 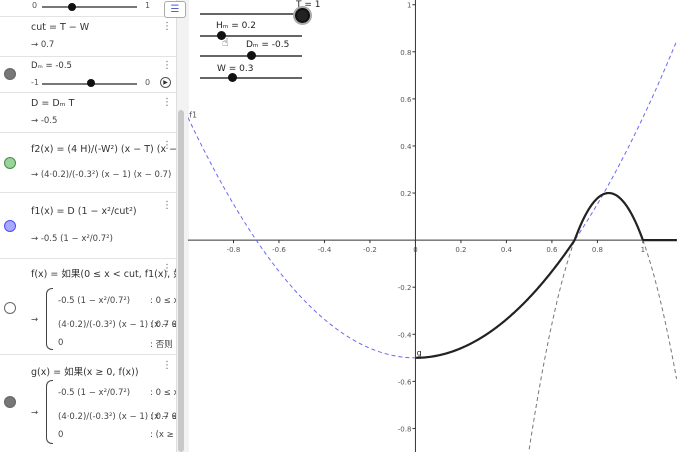 What do you see at coordinates (405, 429) in the screenshot?
I see `y-tick-label: -0.8` at bounding box center [405, 429].